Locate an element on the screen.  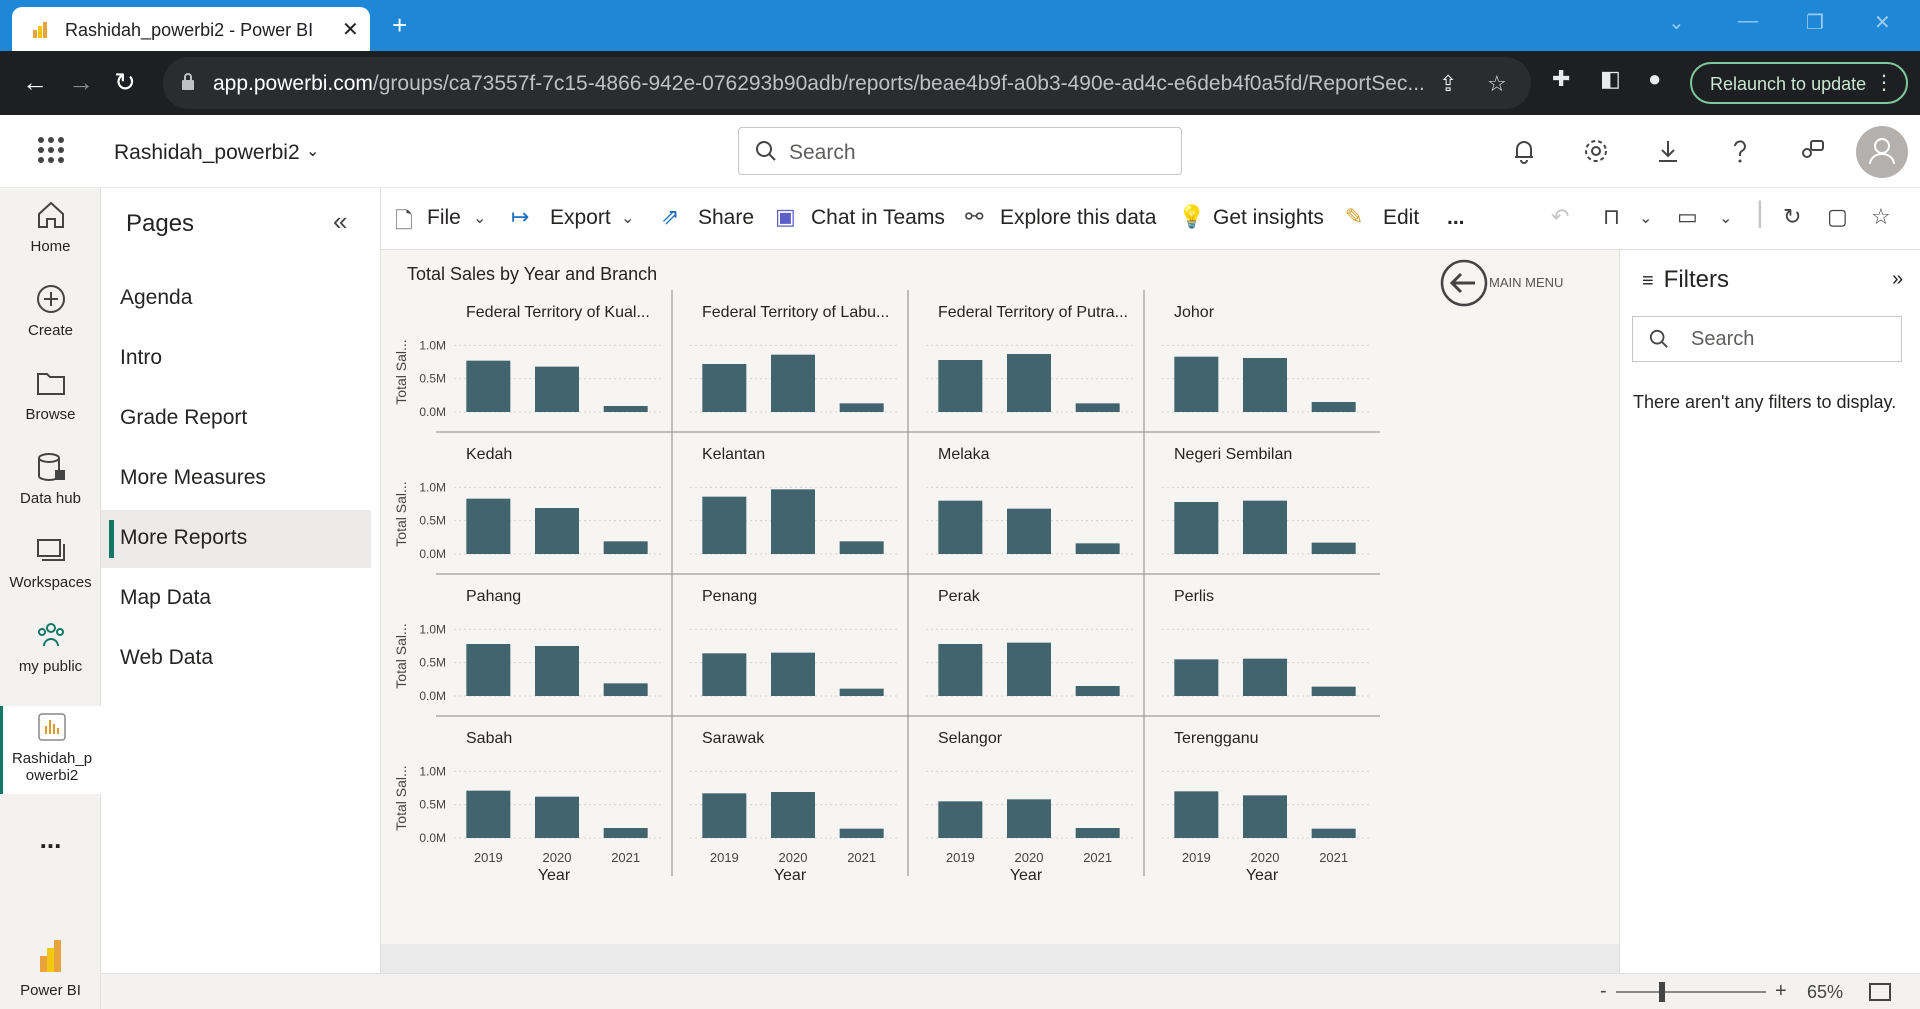
zoom-out-button: - is located at coordinates (1603, 991).